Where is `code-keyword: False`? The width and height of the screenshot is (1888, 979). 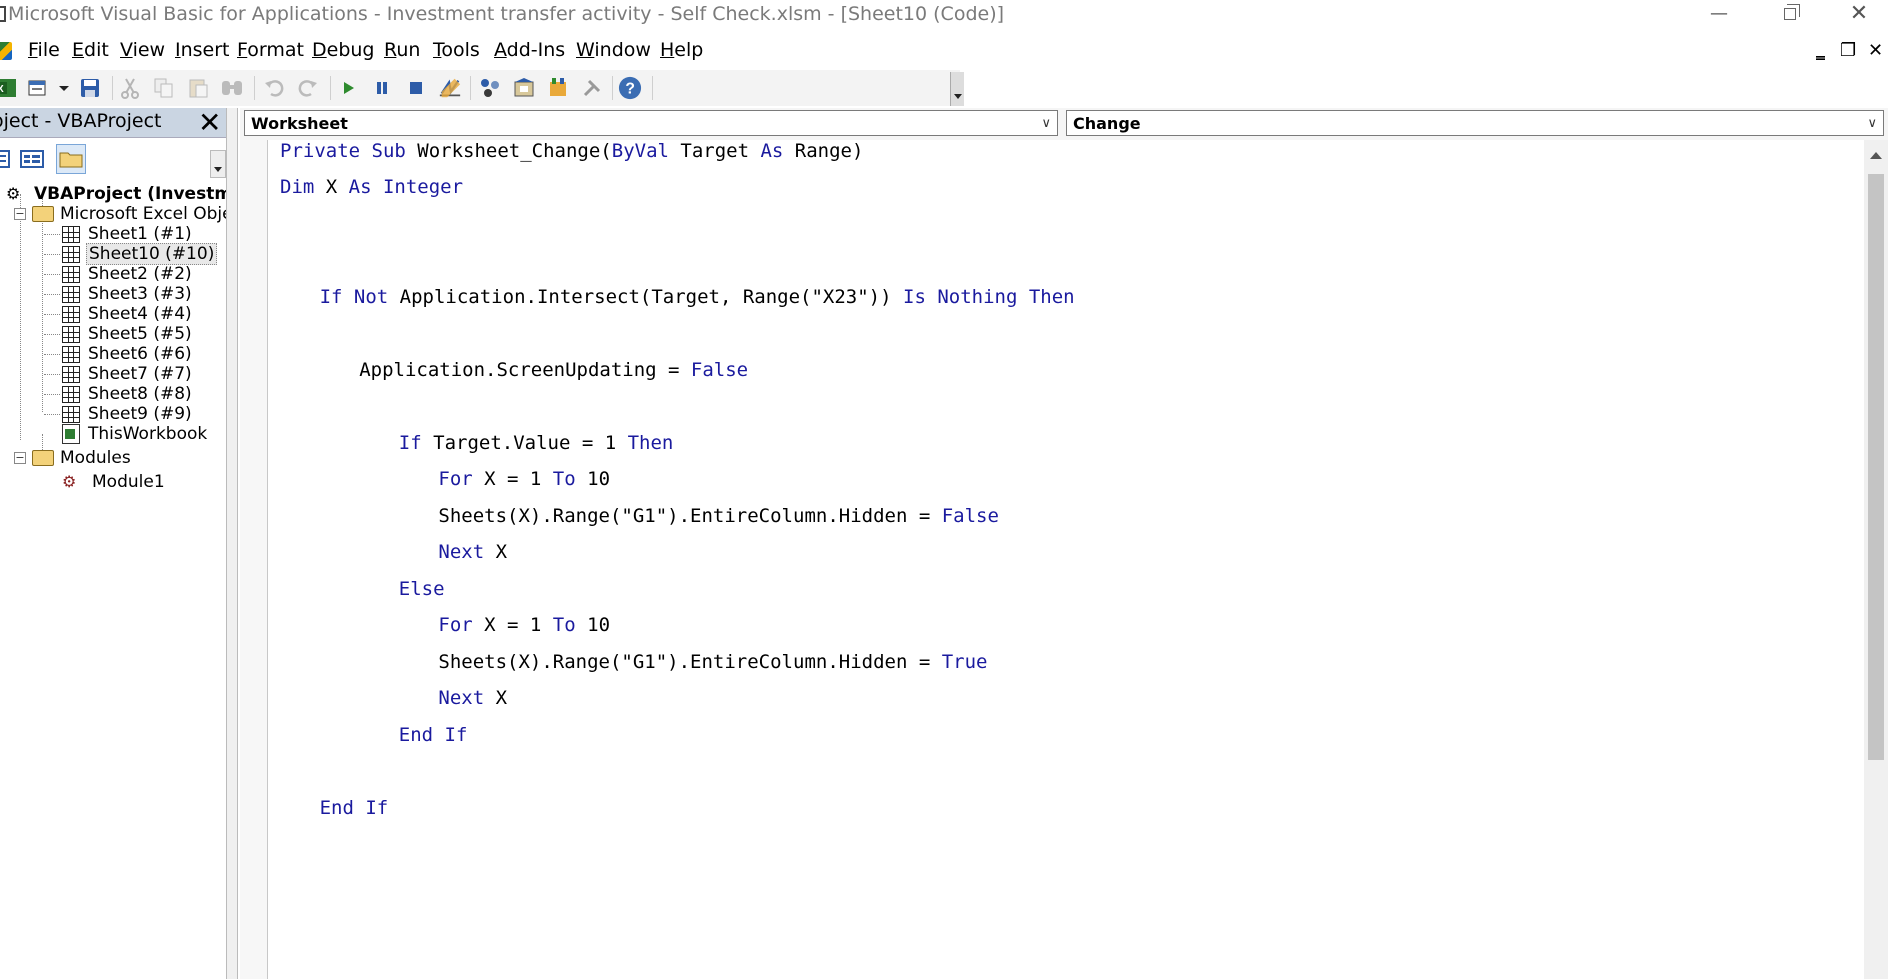 code-keyword: False is located at coordinates (719, 370).